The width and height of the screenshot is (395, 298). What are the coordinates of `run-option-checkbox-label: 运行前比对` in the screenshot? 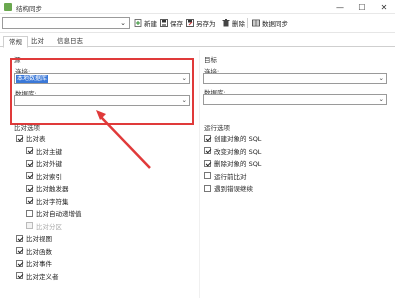 It's located at (230, 176).